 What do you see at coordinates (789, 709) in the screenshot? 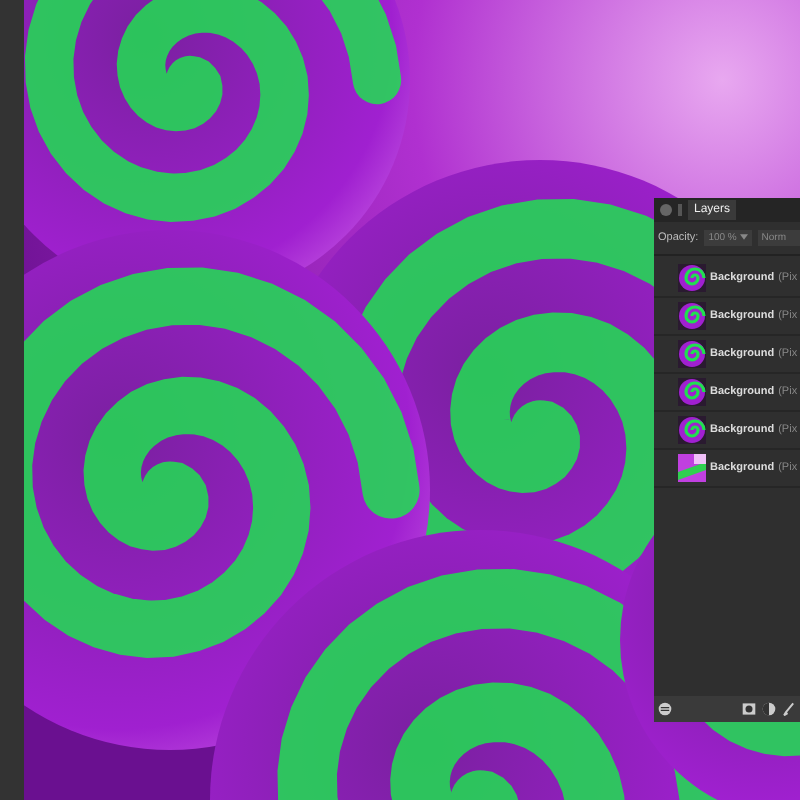
I see `brush-icon` at bounding box center [789, 709].